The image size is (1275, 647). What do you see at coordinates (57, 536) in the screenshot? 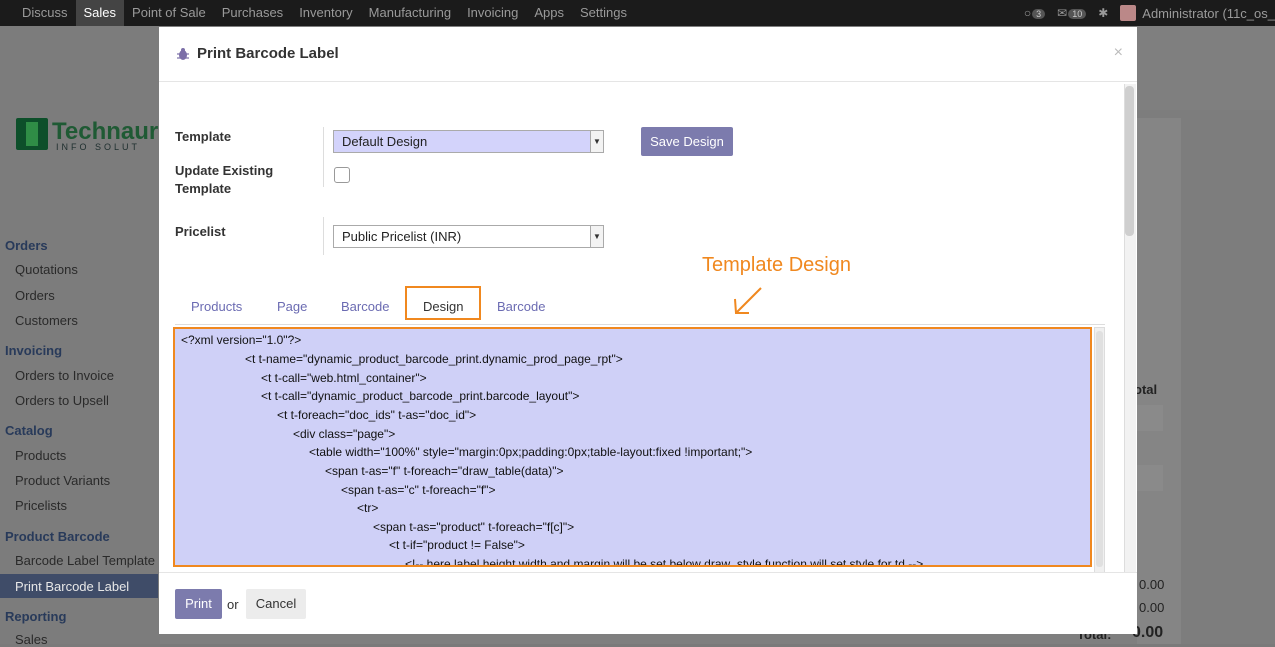
I see `sidebar-section-product-barcode: Product Barcode` at bounding box center [57, 536].